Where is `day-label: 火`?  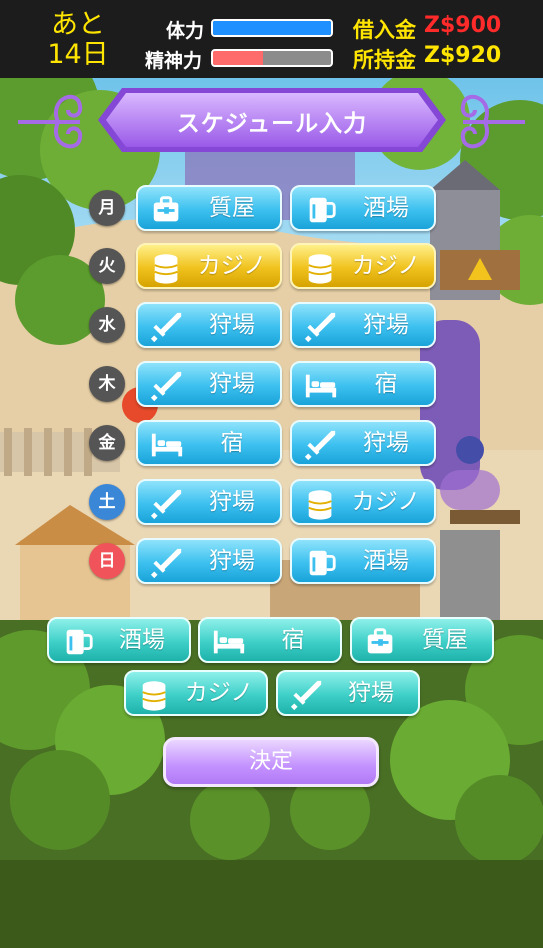
day-label: 火 is located at coordinates (107, 266).